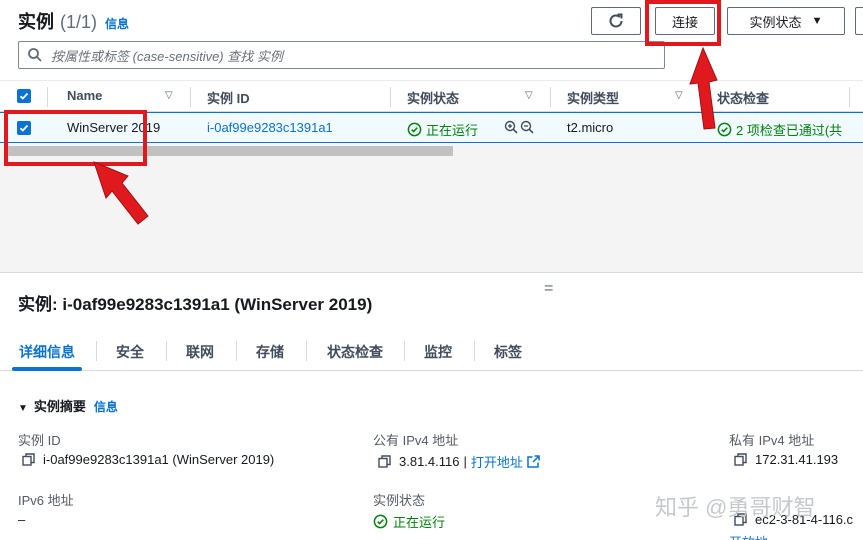  I want to click on tab-networking: 联网, so click(200, 352).